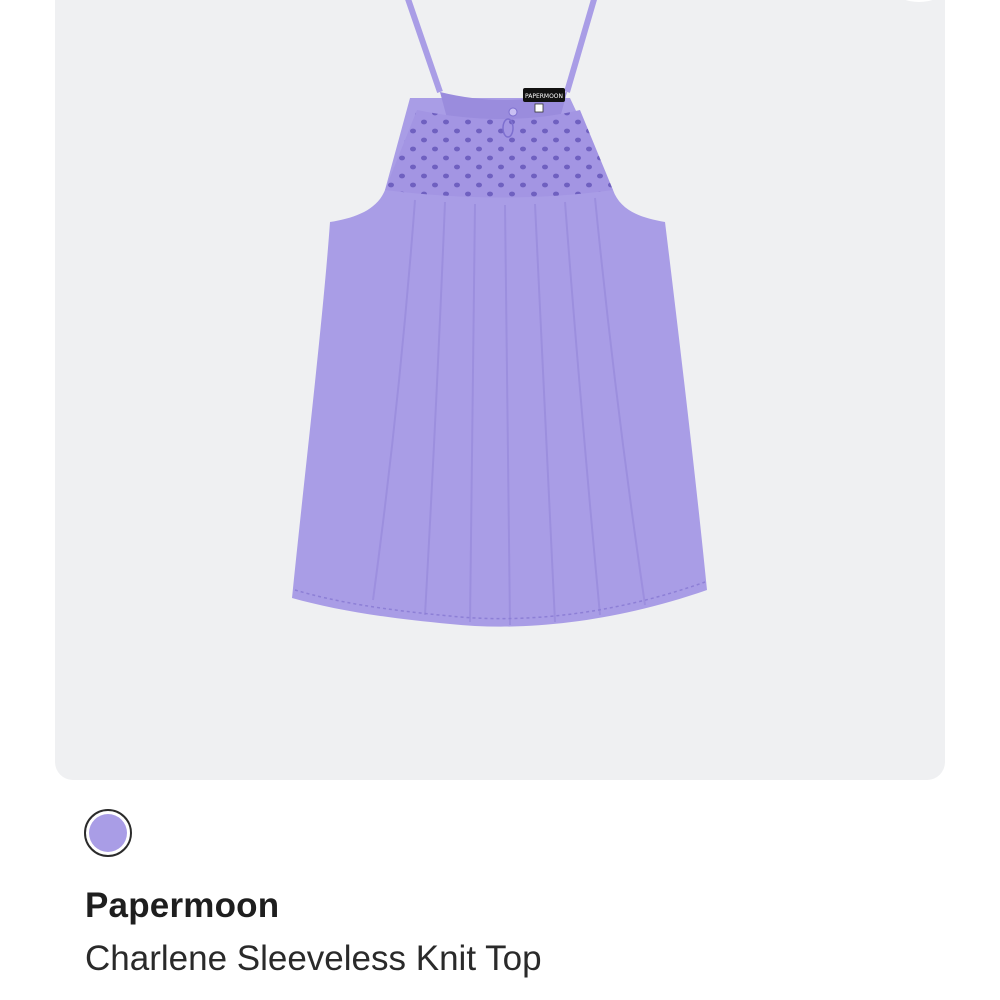 The width and height of the screenshot is (1000, 1000). I want to click on product-name: Charlene Sleeveless Knit Top, so click(313, 959).